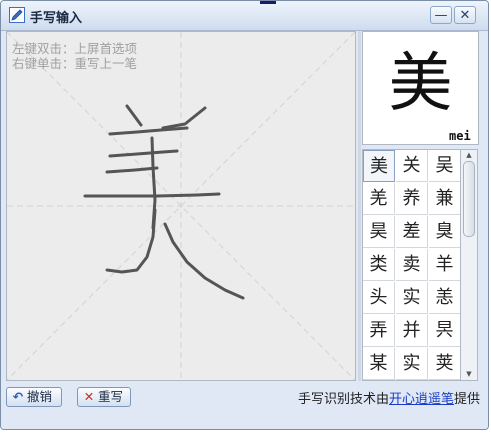 The height and width of the screenshot is (433, 491). What do you see at coordinates (421, 399) in the screenshot?
I see `credit-link: 开心逍遥笔` at bounding box center [421, 399].